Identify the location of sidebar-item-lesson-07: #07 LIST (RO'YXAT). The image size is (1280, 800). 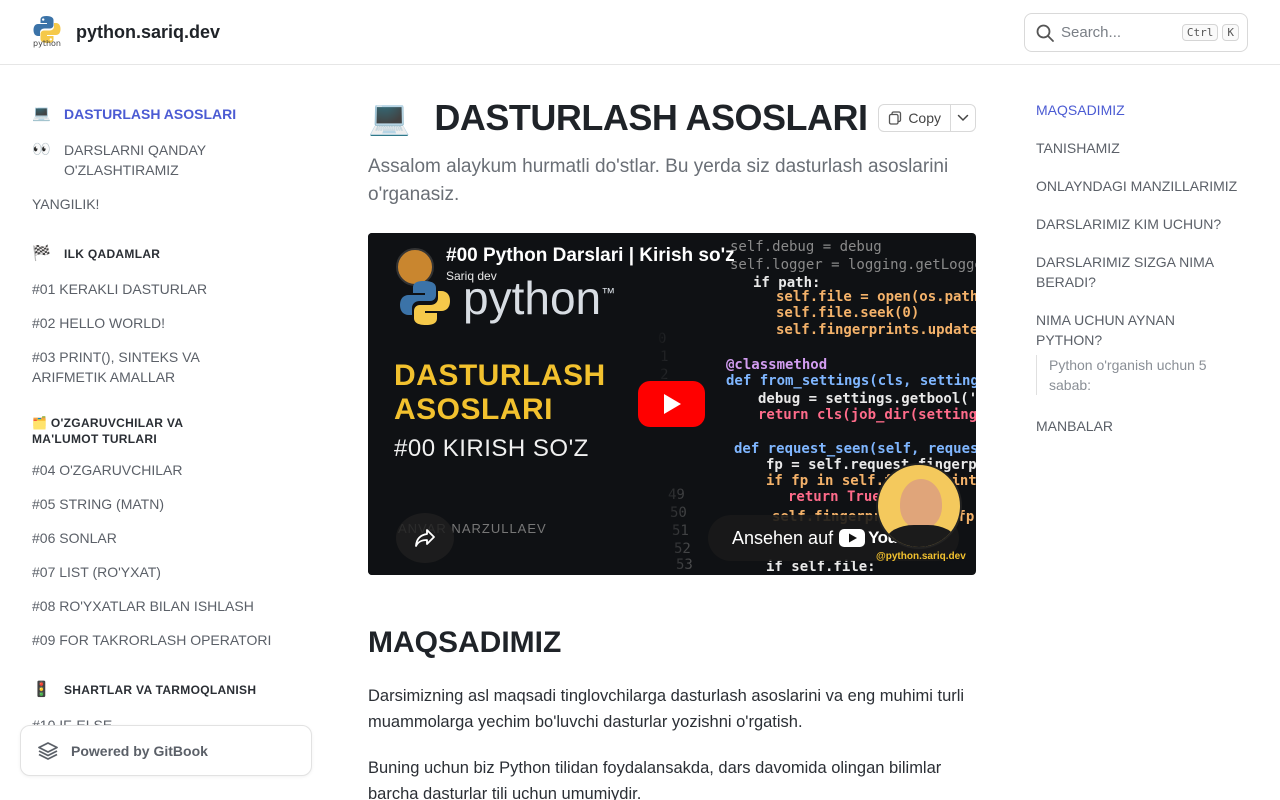
(96, 572).